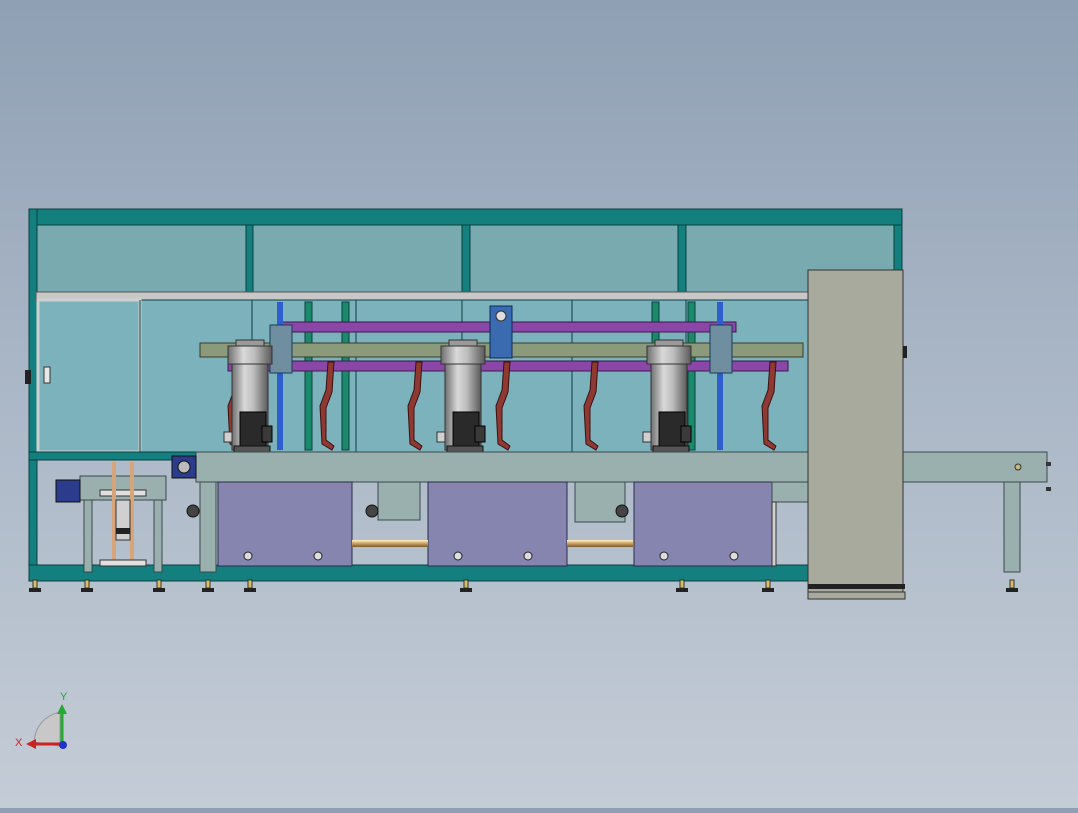  Describe the element at coordinates (720, 376) in the screenshot. I see `blue-rod-right` at that location.